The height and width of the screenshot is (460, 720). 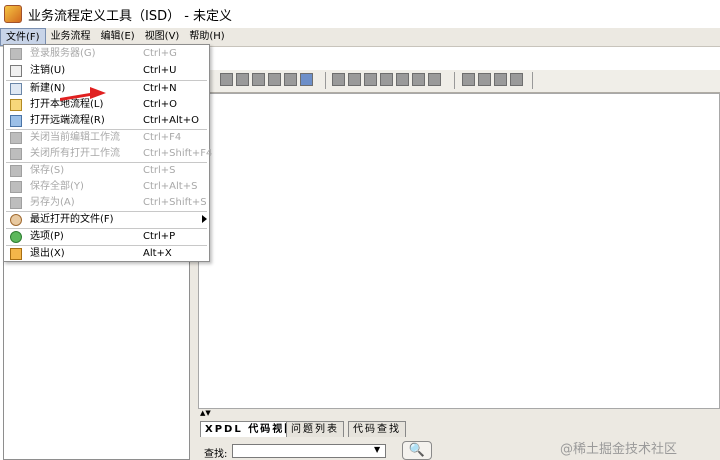 What do you see at coordinates (16, 220) in the screenshot?
I see `recent-files-icon` at bounding box center [16, 220].